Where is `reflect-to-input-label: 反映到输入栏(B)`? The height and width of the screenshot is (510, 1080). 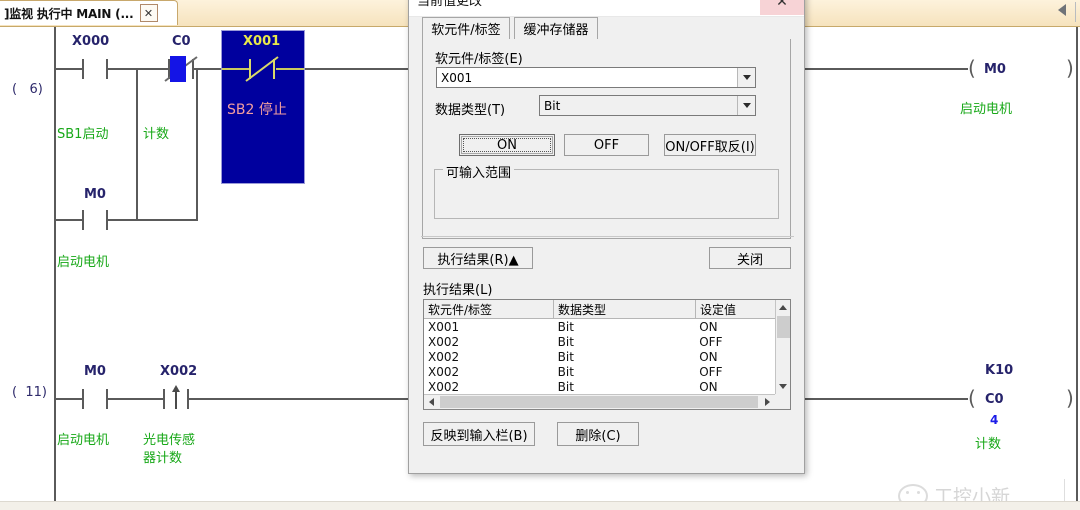 reflect-to-input-label: 反映到输入栏(B) is located at coordinates (479, 436).